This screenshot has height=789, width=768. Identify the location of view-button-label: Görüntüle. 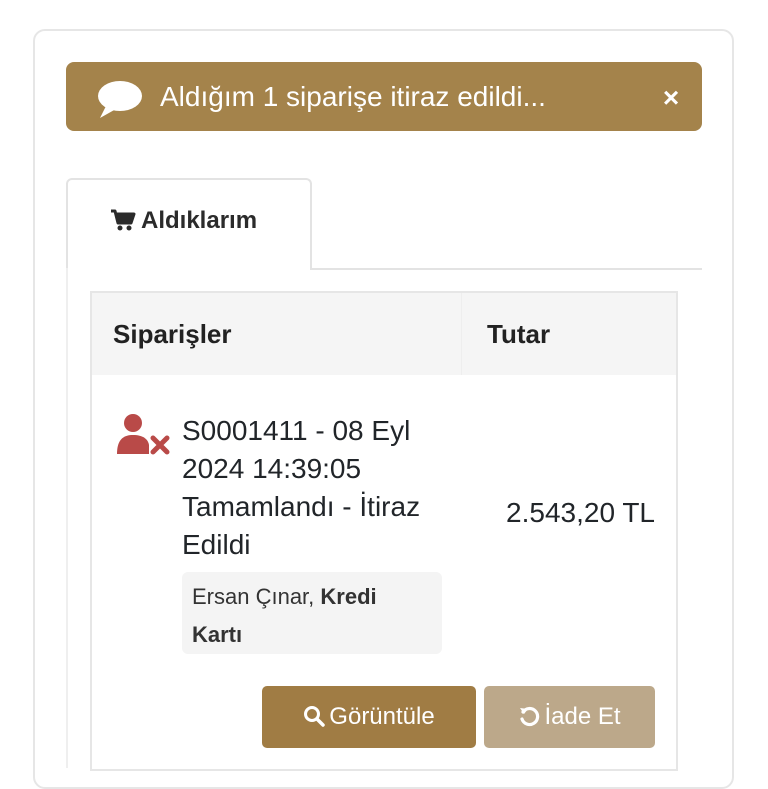
(382, 716).